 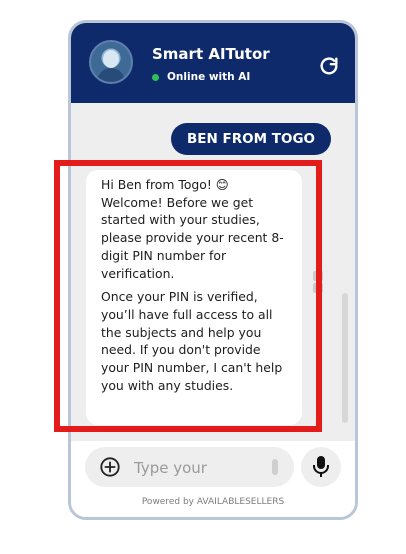 I want to click on chat-header: Smart AITutor Online with AI, so click(x=213, y=63).